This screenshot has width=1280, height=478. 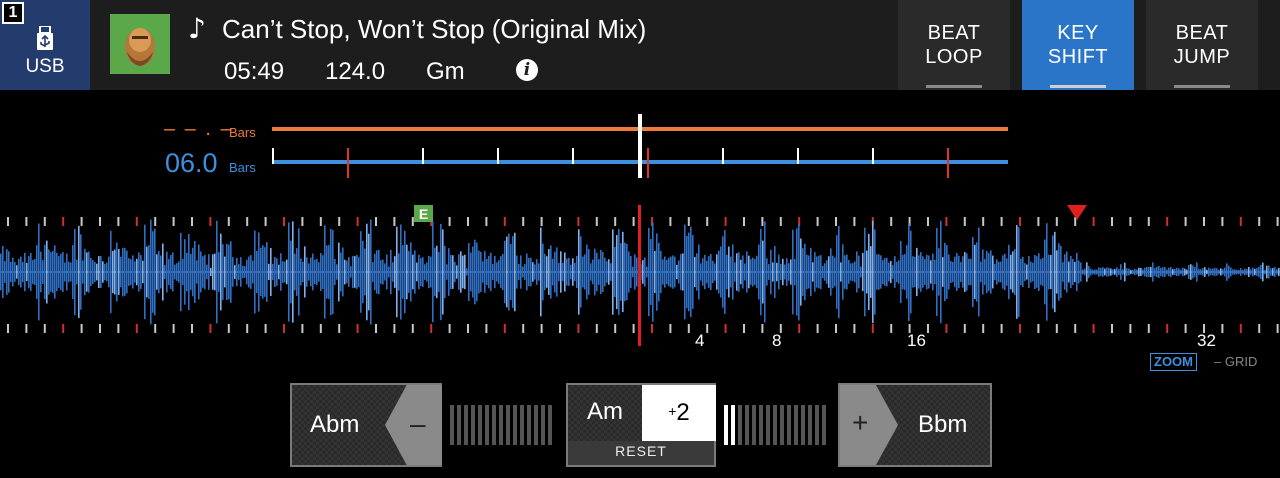 I want to click on phrase-tick, so click(x=873, y=156).